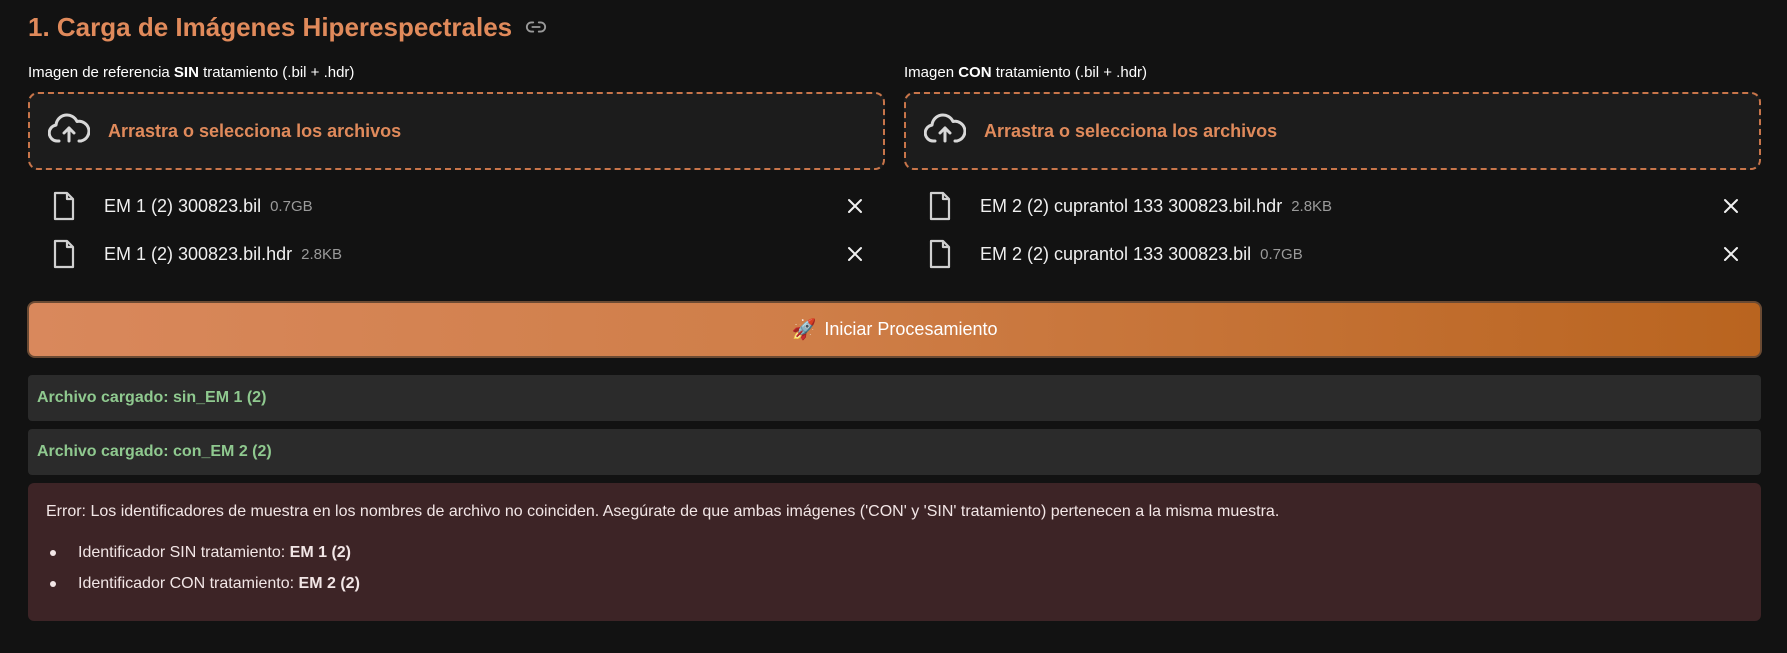 This screenshot has height=653, width=1787. I want to click on section-title-text: 1. Carga de Imágenes Hiperespectrales, so click(270, 26).